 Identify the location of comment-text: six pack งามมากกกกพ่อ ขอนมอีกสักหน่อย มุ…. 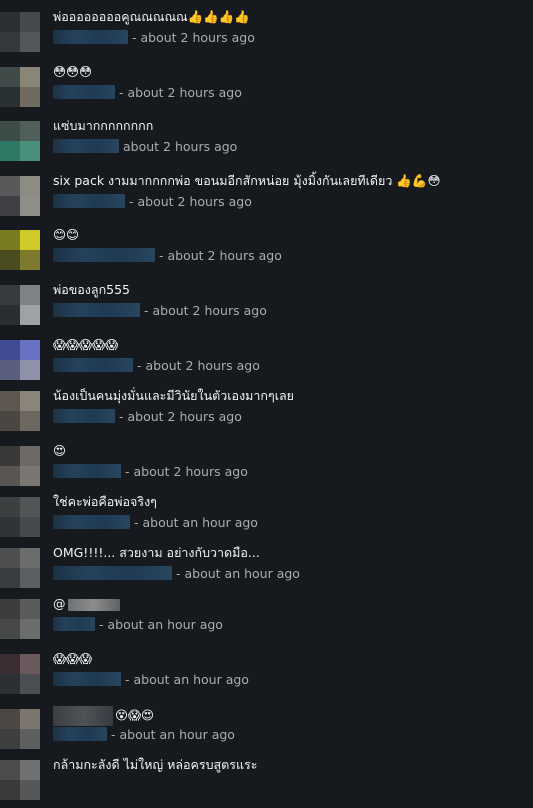
(247, 180).